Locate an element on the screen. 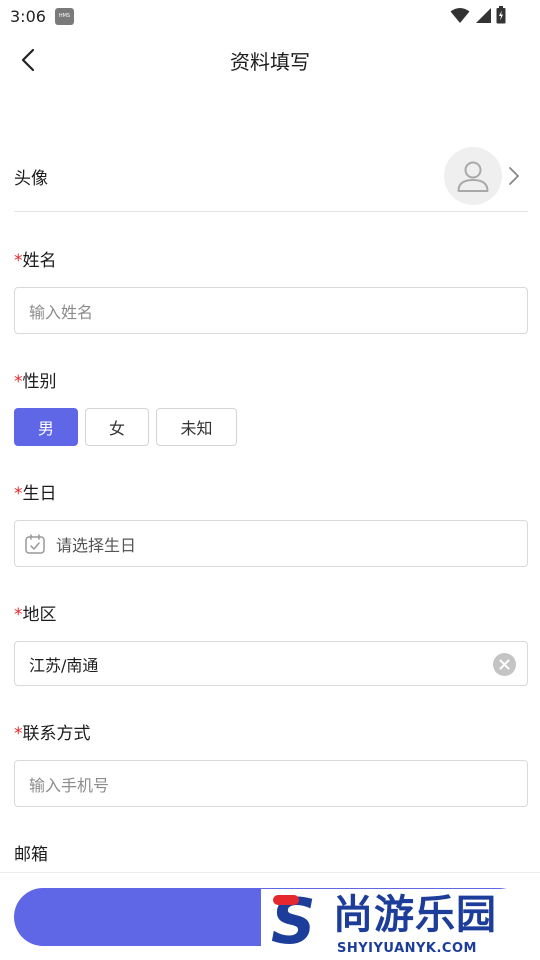  gender-option-unknown: 未知 is located at coordinates (196, 427).